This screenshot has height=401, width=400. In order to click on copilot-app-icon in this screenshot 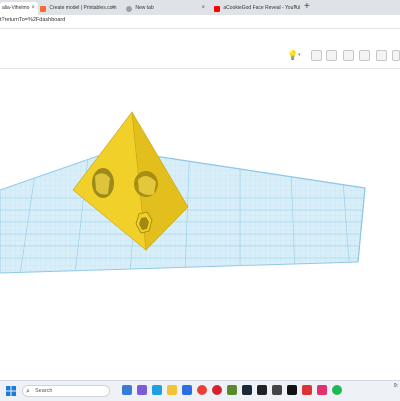, I will do `click(142, 390)`.